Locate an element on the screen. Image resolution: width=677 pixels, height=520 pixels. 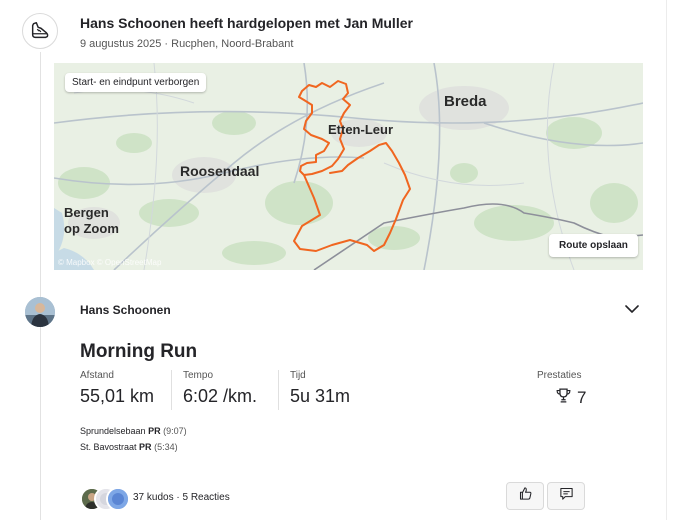
segment-effort: Sprundelsebaan PR (9:07) is located at coordinates (133, 431).